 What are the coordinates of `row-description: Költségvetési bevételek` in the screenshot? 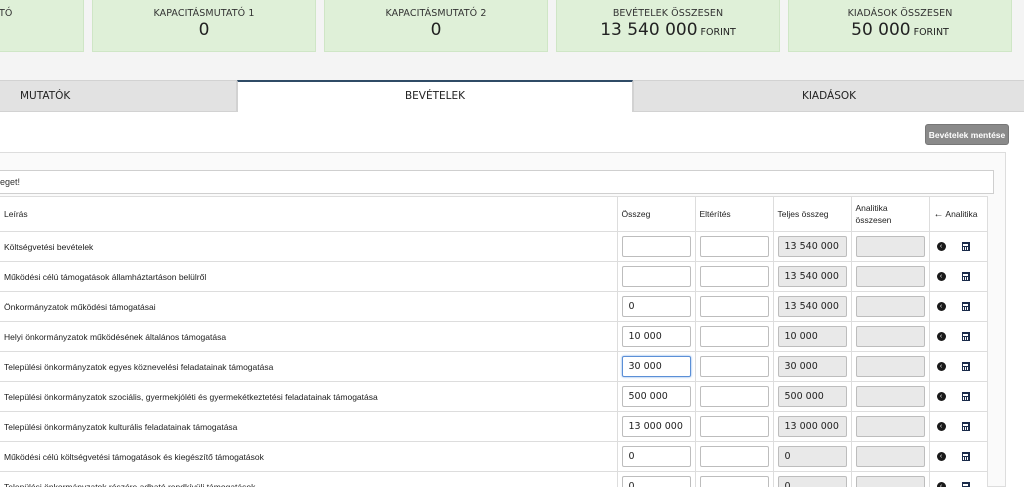 It's located at (309, 246).